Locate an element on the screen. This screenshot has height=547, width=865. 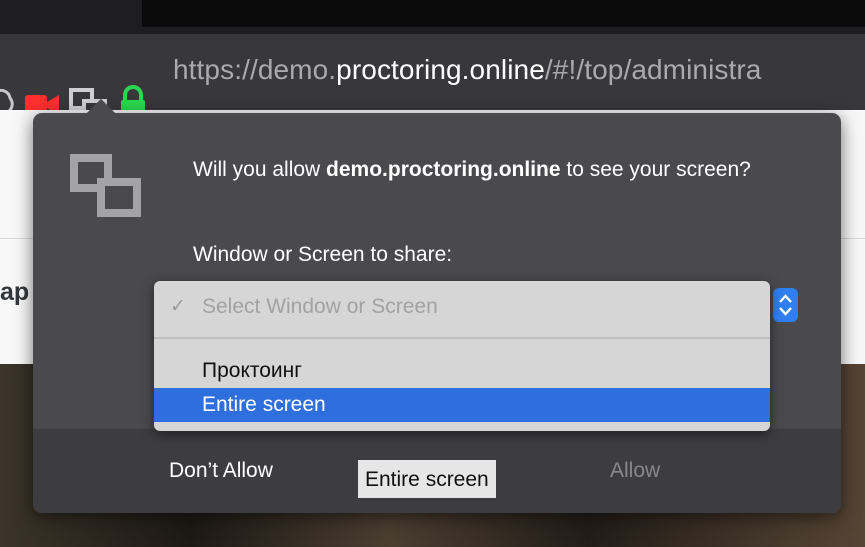
dropdown-placeholder: Select Window or Screen is located at coordinates (320, 306).